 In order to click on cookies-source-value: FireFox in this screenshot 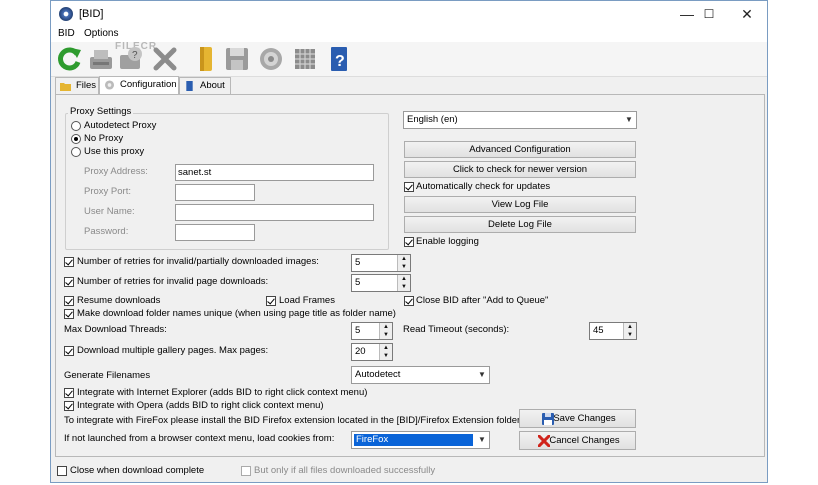, I will do `click(413, 440)`.